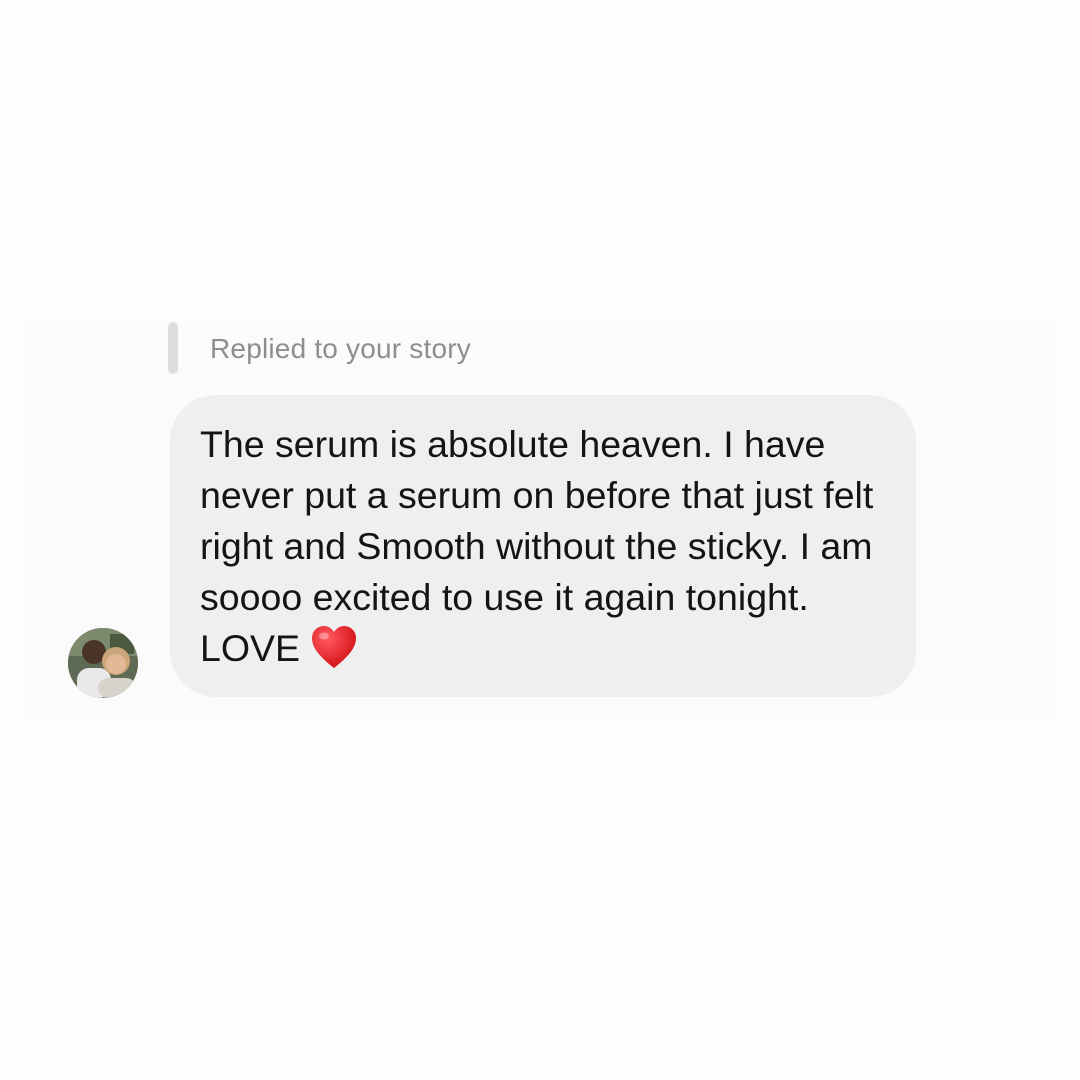  I want to click on reply-context-label: Replied to your story, so click(340, 348).